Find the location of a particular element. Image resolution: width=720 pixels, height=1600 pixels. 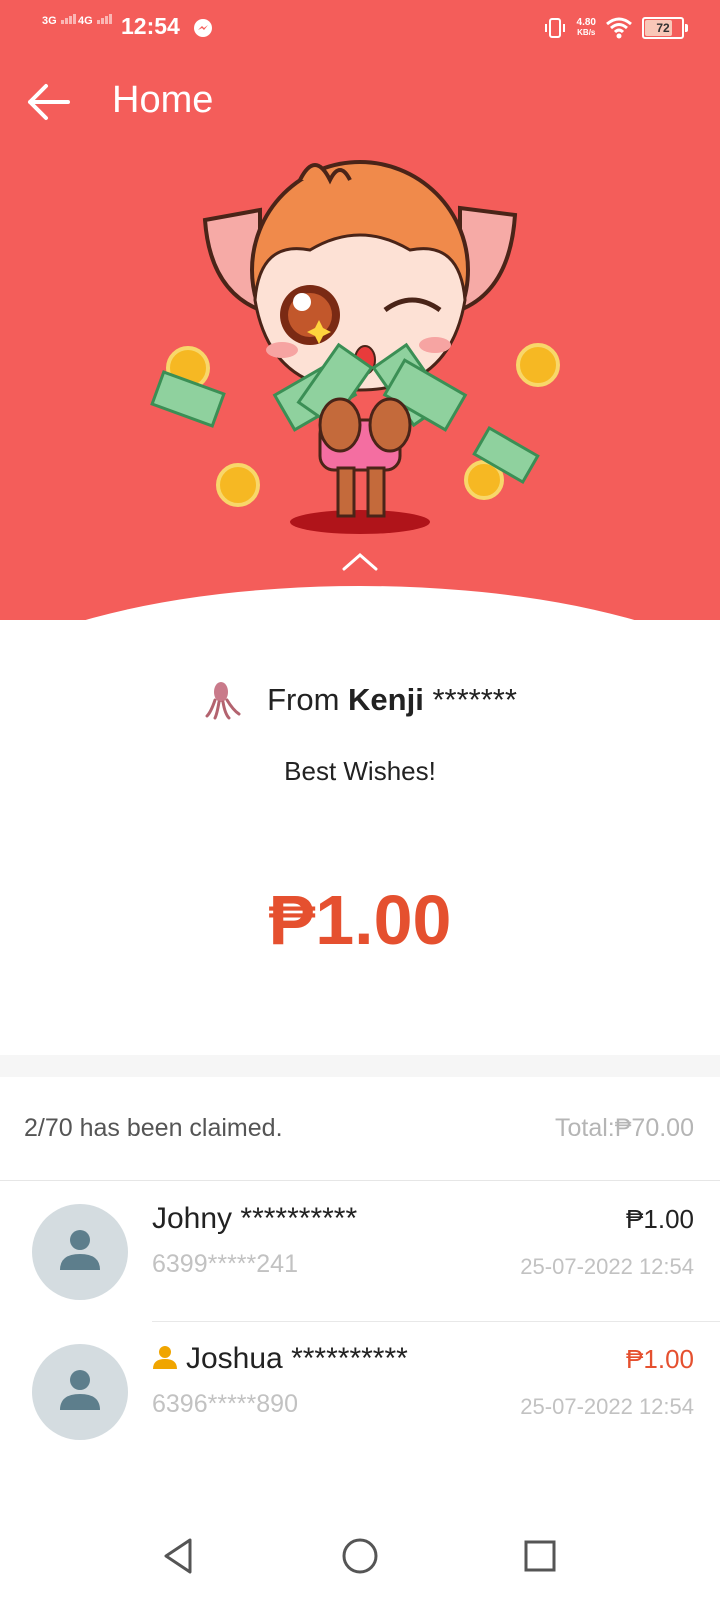

claimer-name: Johny ********** is located at coordinates (255, 1218).